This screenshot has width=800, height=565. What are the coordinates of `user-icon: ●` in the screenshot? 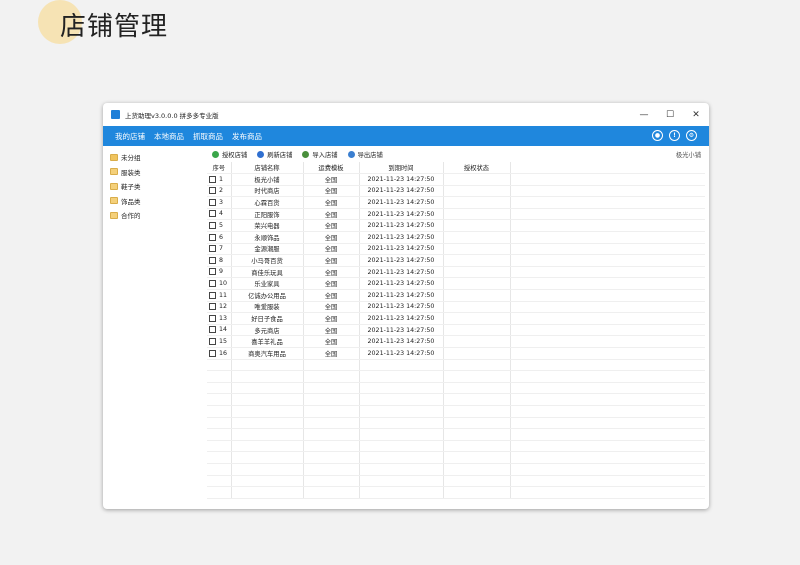 It's located at (657, 135).